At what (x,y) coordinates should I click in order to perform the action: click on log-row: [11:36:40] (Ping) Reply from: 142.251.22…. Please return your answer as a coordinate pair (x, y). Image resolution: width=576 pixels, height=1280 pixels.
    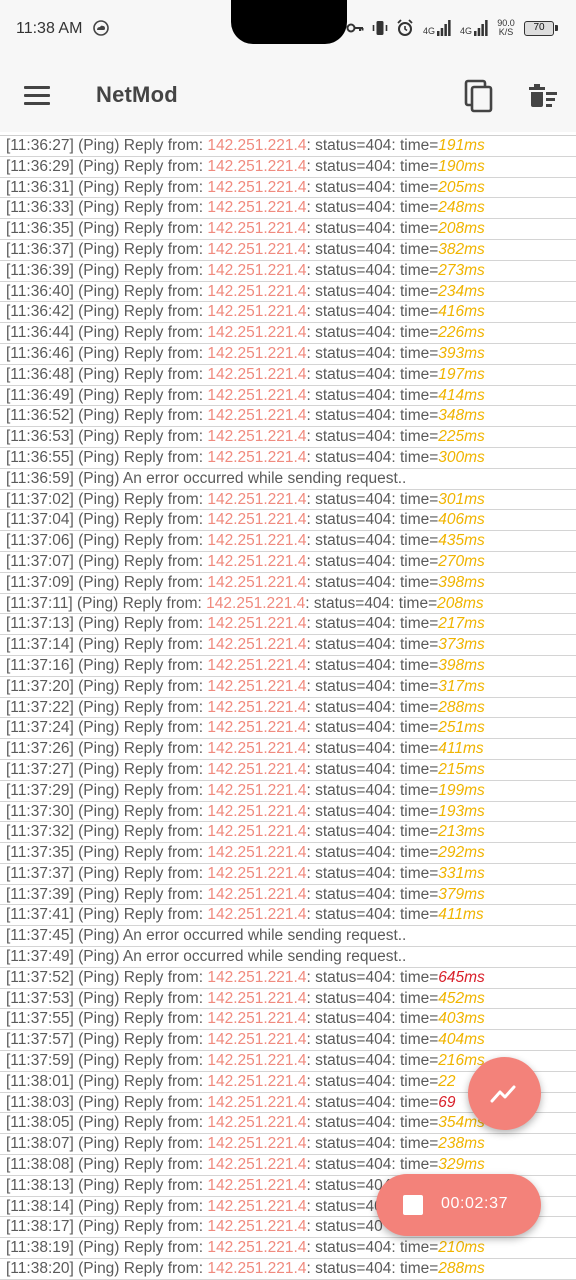
    Looking at the image, I should click on (288, 292).